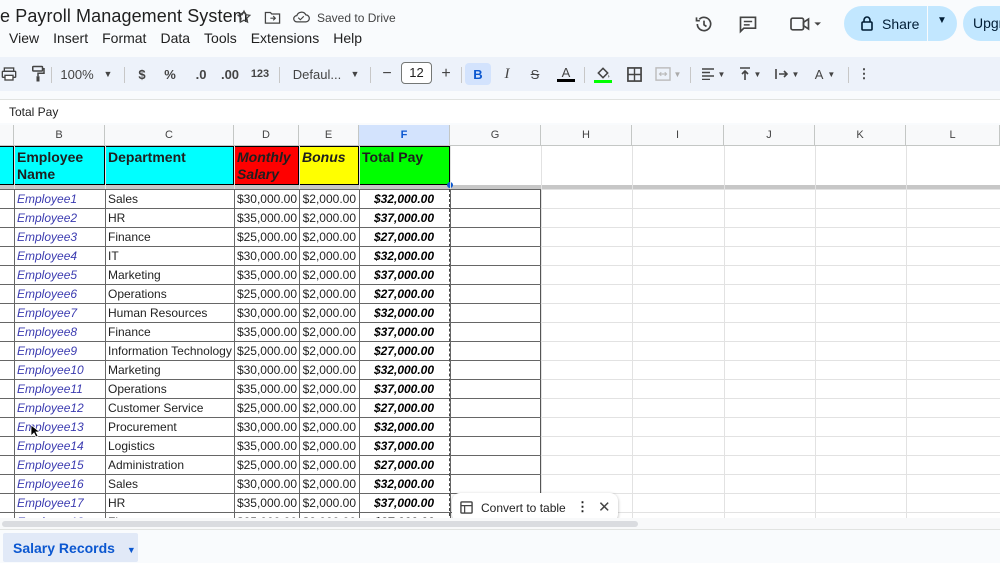  What do you see at coordinates (864, 74) in the screenshot?
I see `more-options-icon: ⋮` at bounding box center [864, 74].